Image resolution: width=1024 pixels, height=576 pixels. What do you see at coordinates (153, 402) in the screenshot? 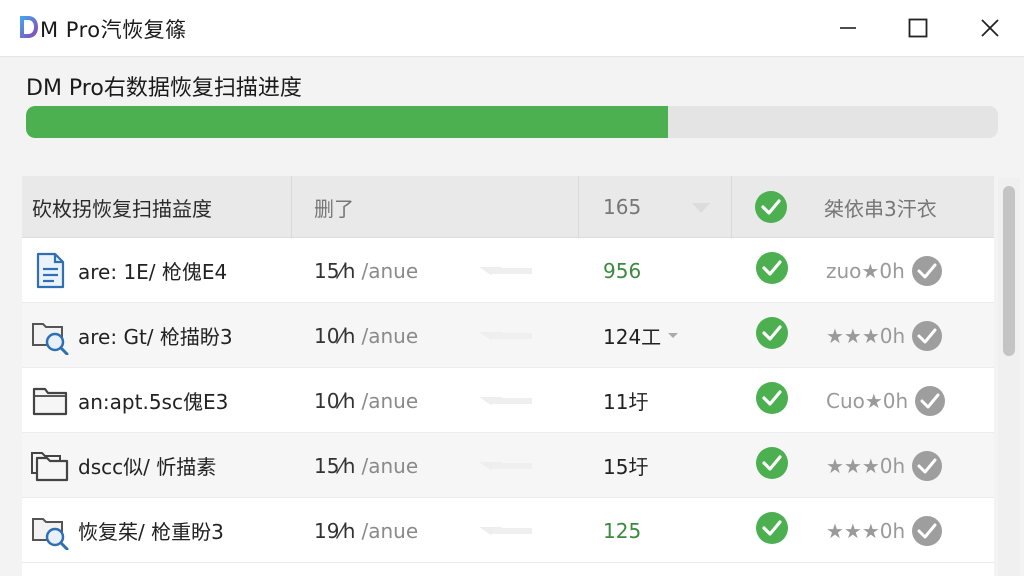
I see `file-name: an:apt.5sc傀E3` at bounding box center [153, 402].